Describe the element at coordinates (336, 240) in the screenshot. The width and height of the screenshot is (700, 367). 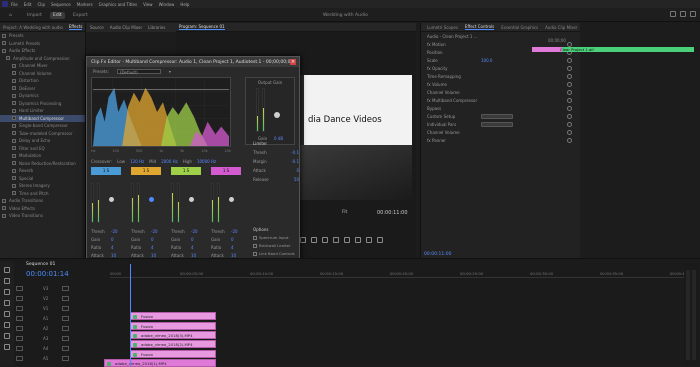
I see `play-icon` at that location.